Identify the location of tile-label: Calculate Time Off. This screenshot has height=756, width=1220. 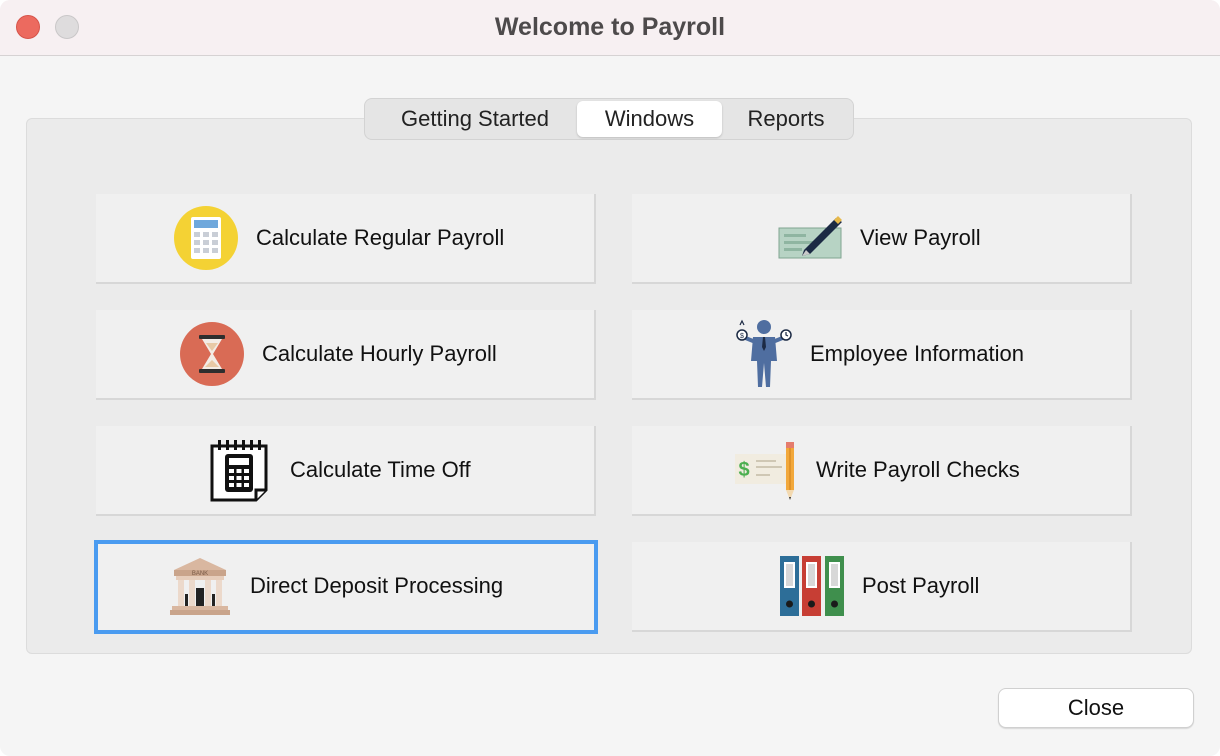
(380, 469).